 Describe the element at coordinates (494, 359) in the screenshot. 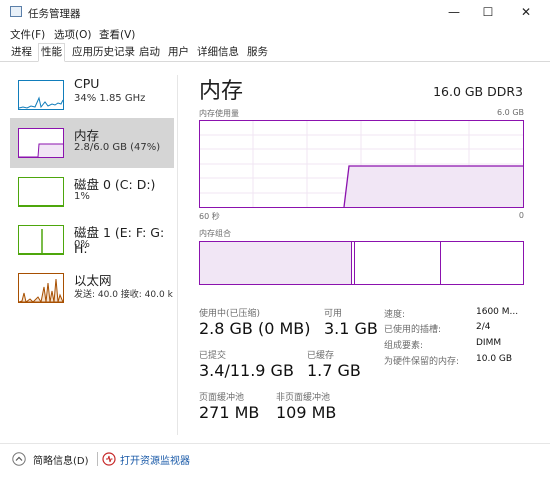

I see `hardware-reserved-value: 10.0 GB` at that location.